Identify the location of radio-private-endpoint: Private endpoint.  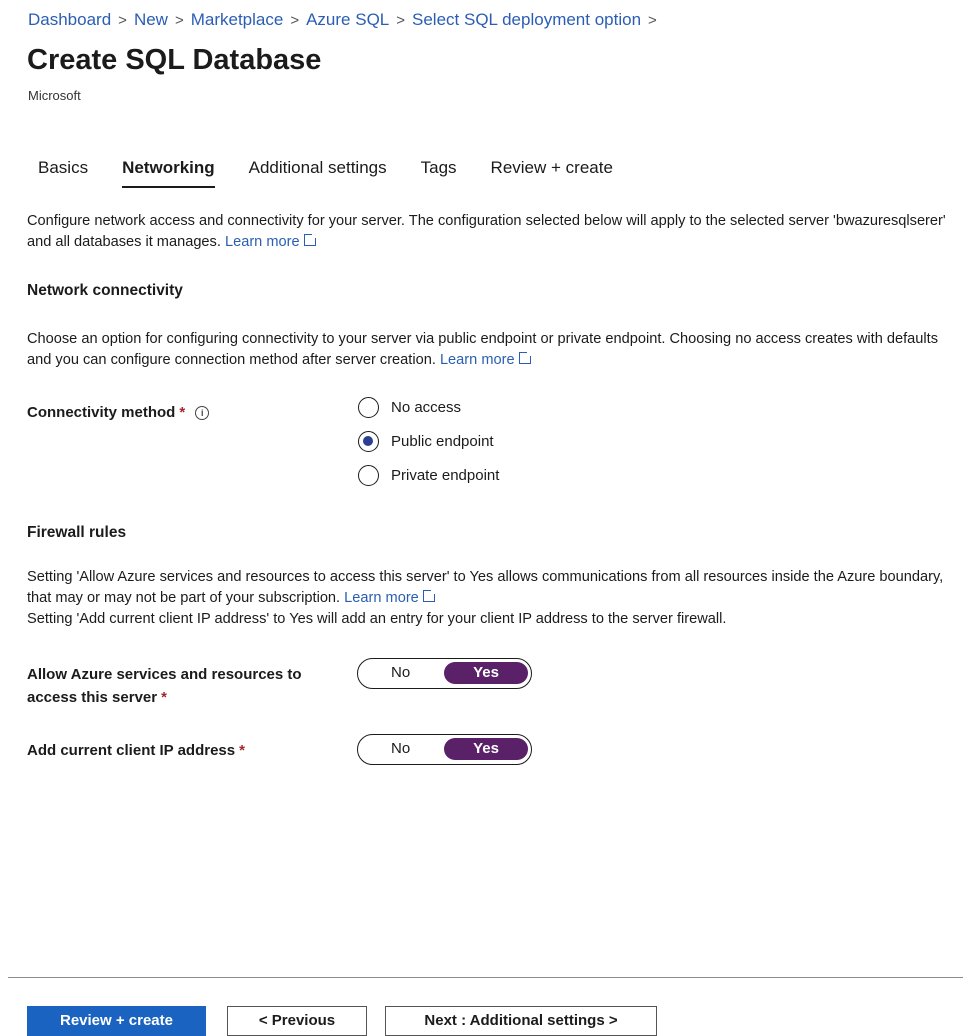
(428, 475).